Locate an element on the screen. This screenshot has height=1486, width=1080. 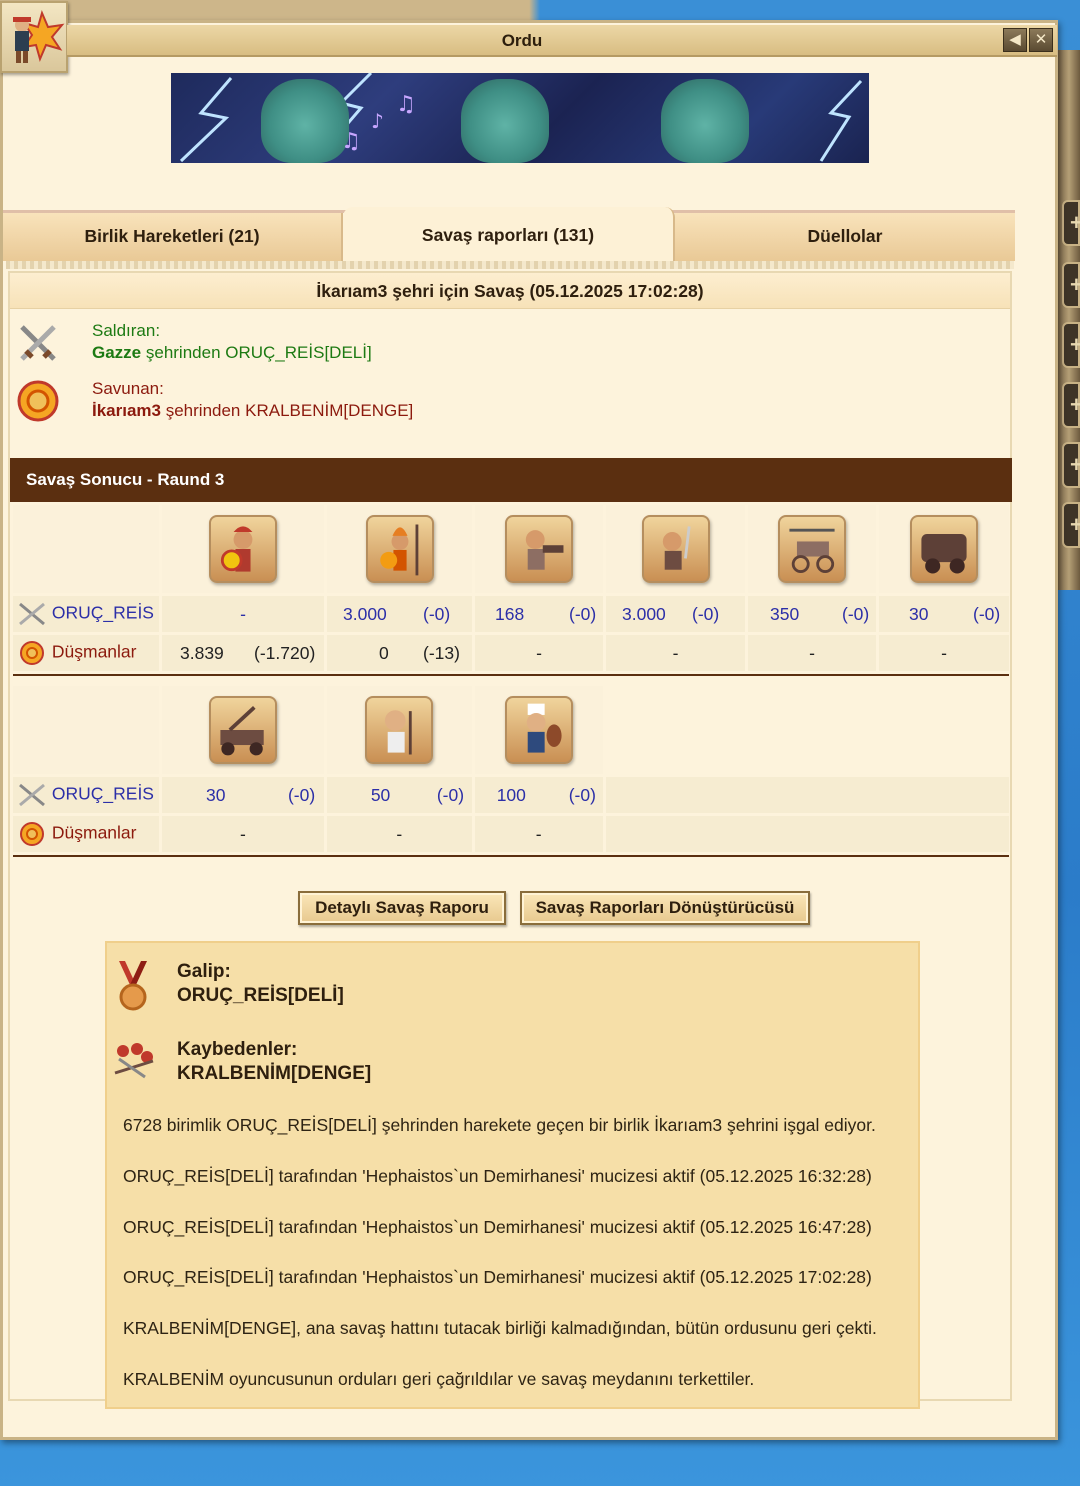
defender-unit-9: - is located at coordinates (538, 834).